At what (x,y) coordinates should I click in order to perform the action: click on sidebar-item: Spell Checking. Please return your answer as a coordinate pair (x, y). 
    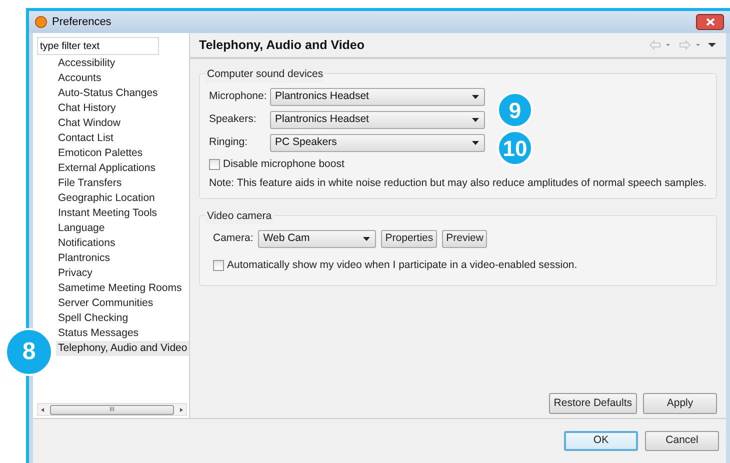
    Looking at the image, I should click on (93, 318).